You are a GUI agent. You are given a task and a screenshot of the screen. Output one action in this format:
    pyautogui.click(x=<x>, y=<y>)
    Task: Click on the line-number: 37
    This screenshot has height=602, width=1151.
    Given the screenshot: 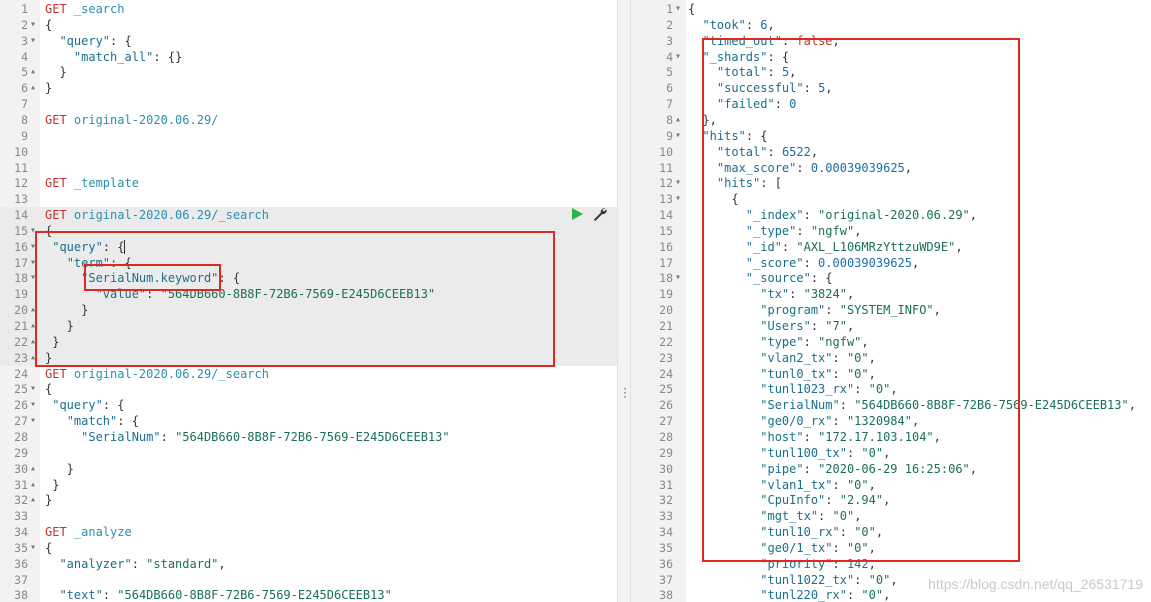 What is the action you would take?
    pyautogui.click(x=21, y=579)
    